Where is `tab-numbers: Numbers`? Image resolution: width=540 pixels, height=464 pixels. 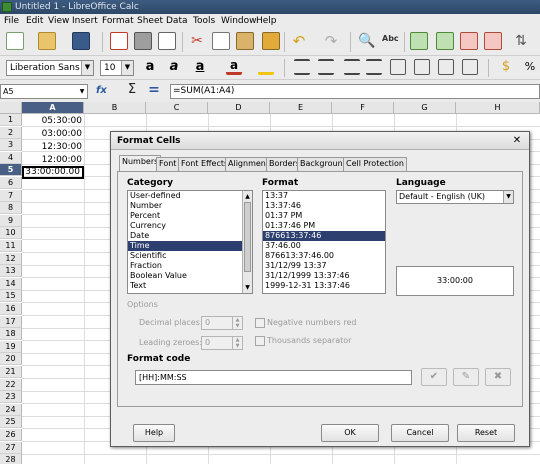 tab-numbers: Numbers is located at coordinates (140, 163).